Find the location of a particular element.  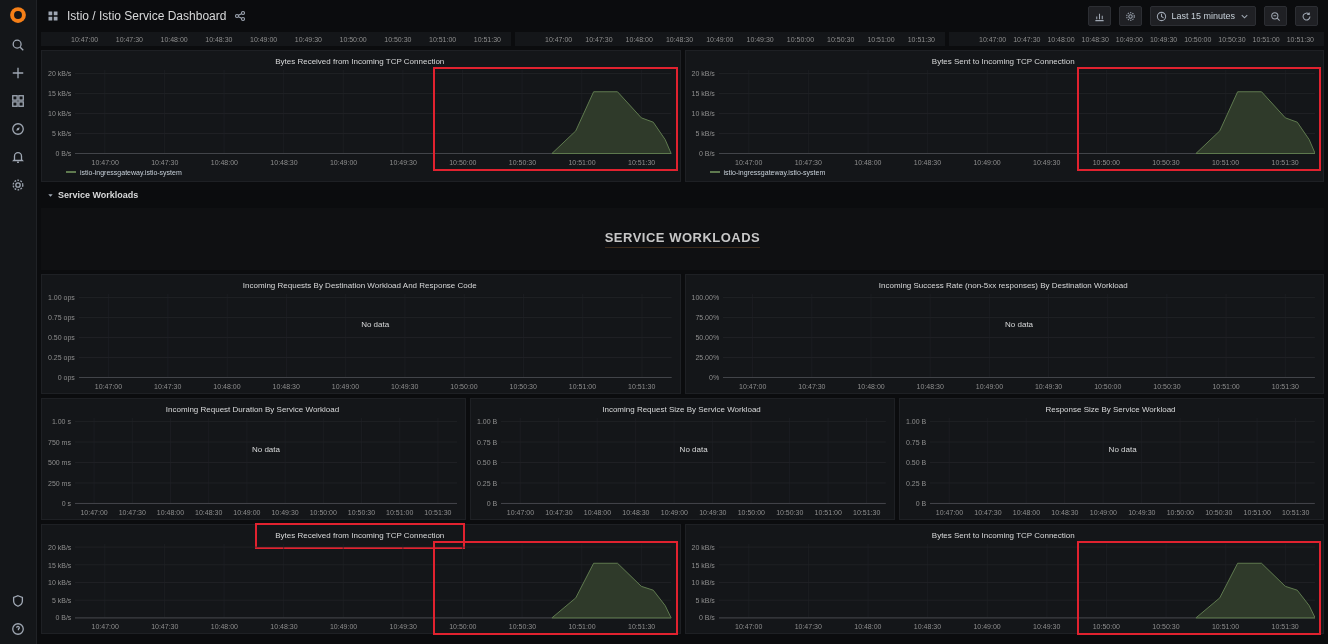

compass-icon is located at coordinates (18, 129).